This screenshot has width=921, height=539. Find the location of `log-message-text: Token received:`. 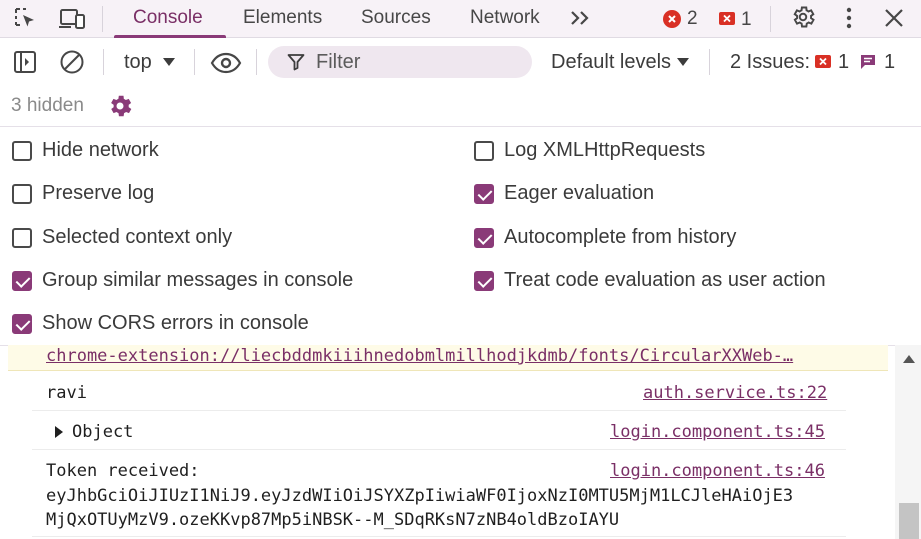

log-message-text: Token received: is located at coordinates (123, 471).